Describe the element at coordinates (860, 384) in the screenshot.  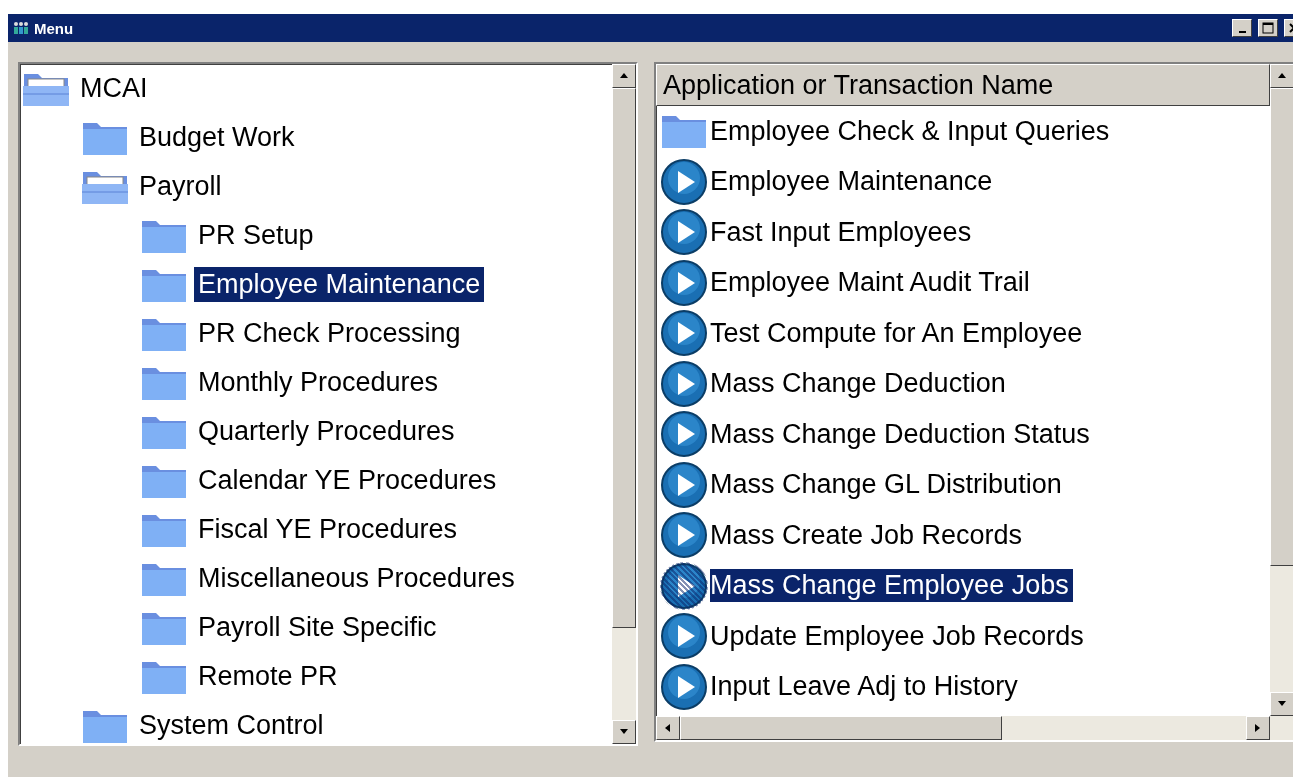
I see `list-item: Mass Change Deduction` at that location.